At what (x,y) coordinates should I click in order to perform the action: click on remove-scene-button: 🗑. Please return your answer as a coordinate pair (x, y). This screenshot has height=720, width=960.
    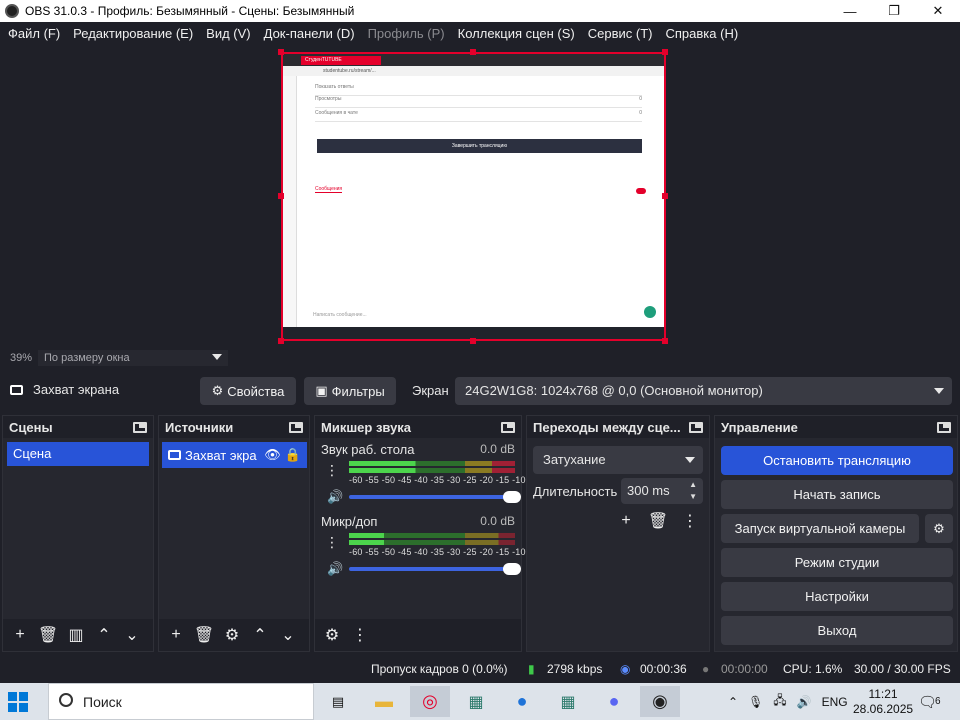
    Looking at the image, I should click on (48, 635).